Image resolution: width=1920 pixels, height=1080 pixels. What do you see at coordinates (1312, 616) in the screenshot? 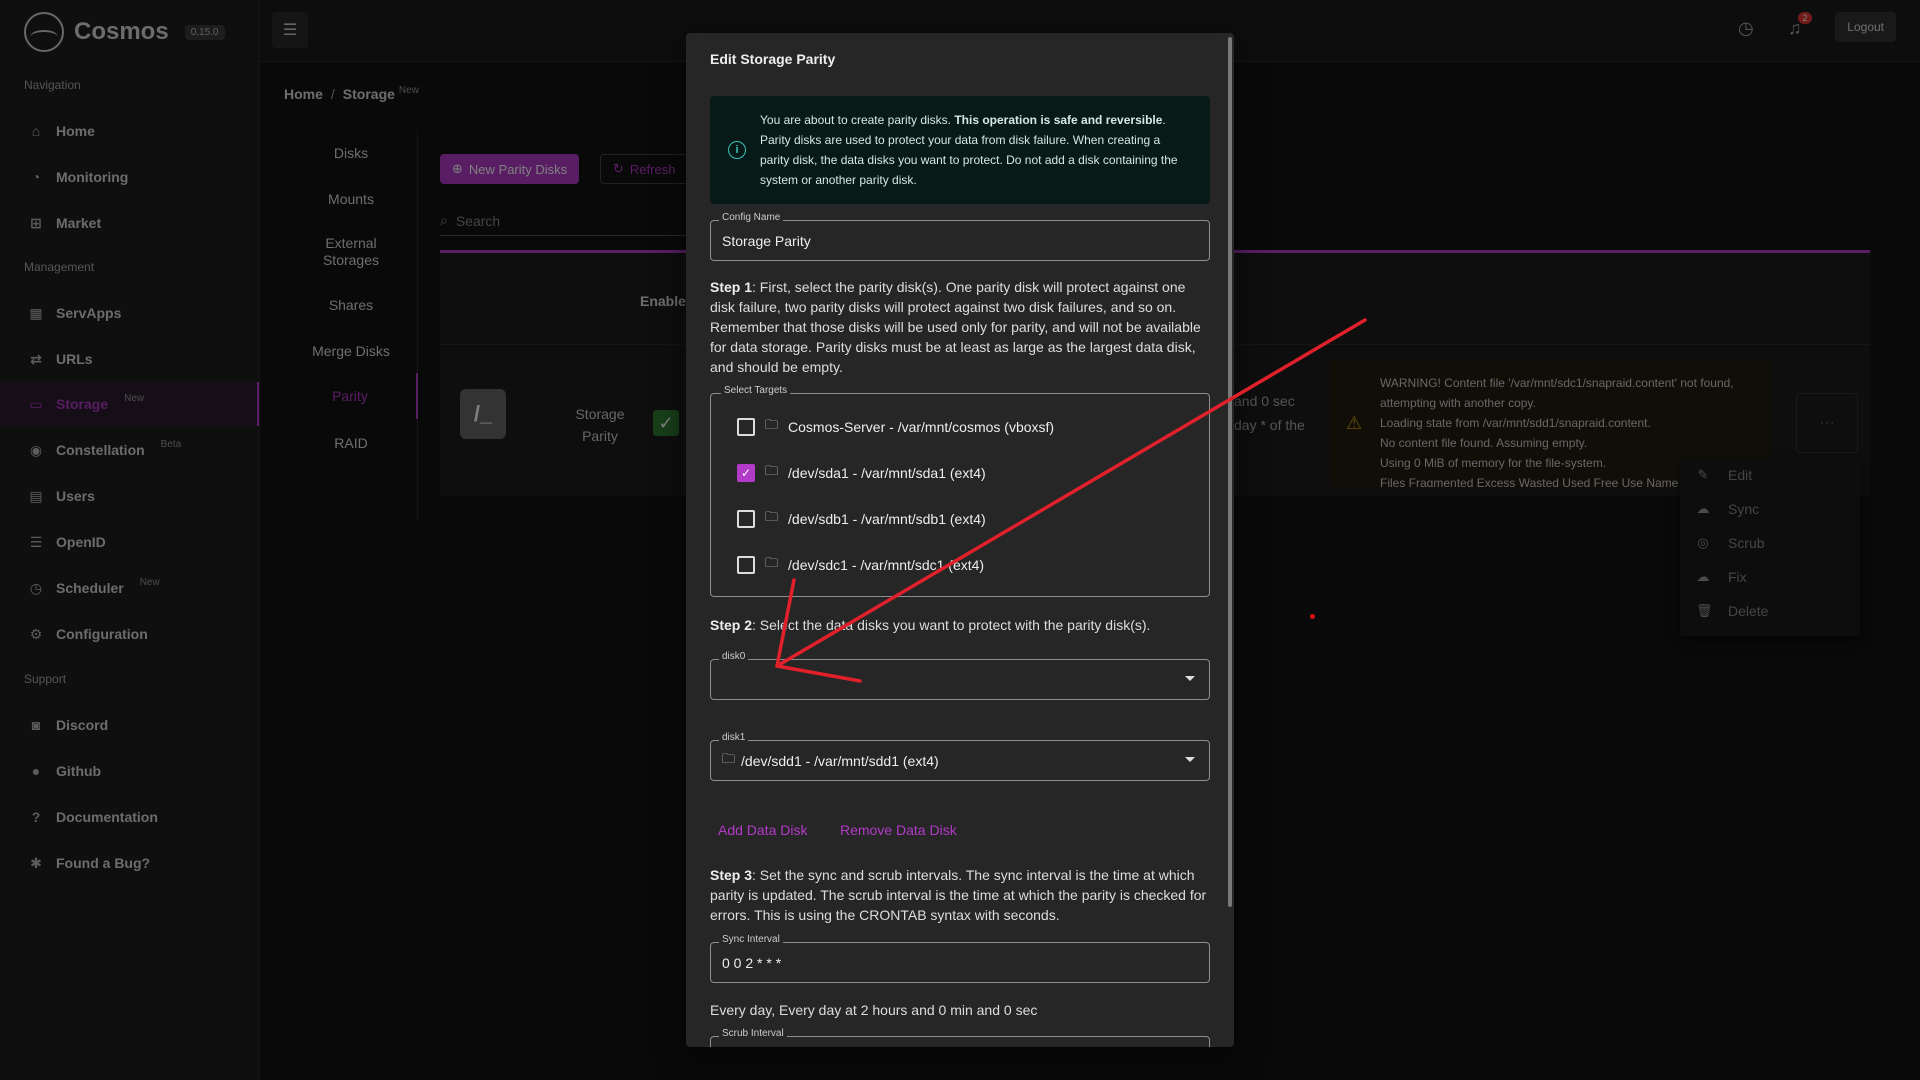
I see `annotation-dot` at bounding box center [1312, 616].